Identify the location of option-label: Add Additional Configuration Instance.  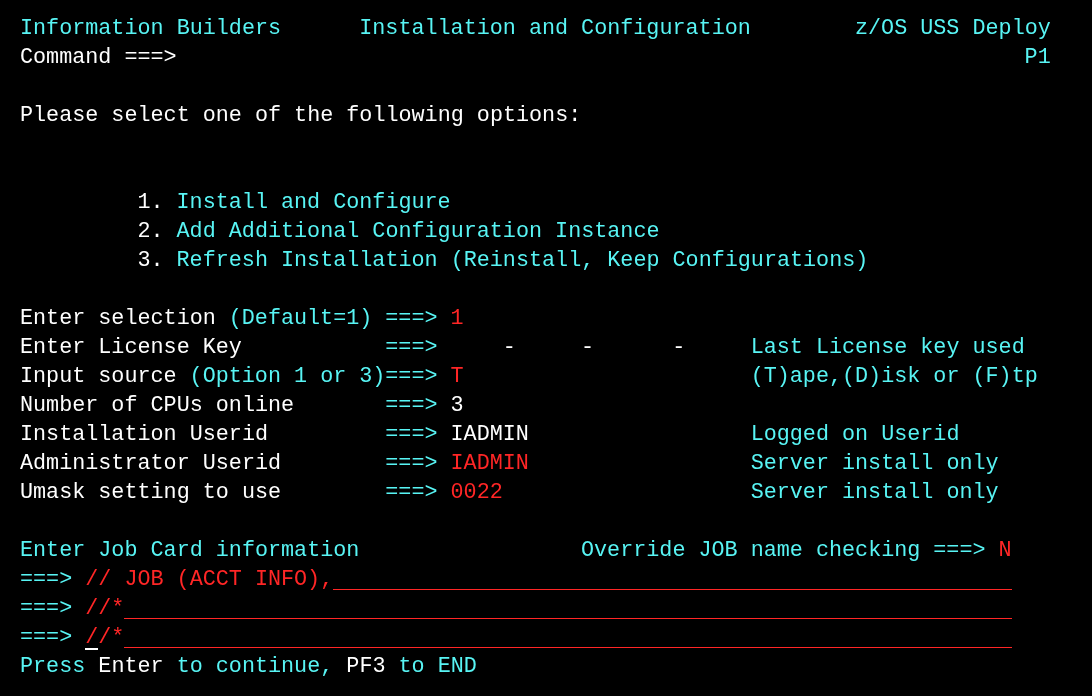
(418, 232).